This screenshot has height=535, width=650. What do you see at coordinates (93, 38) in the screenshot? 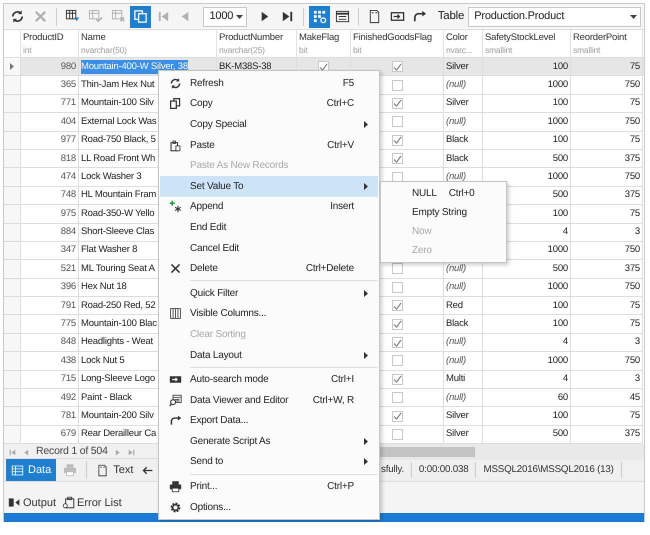
I see `column-name: Name` at bounding box center [93, 38].